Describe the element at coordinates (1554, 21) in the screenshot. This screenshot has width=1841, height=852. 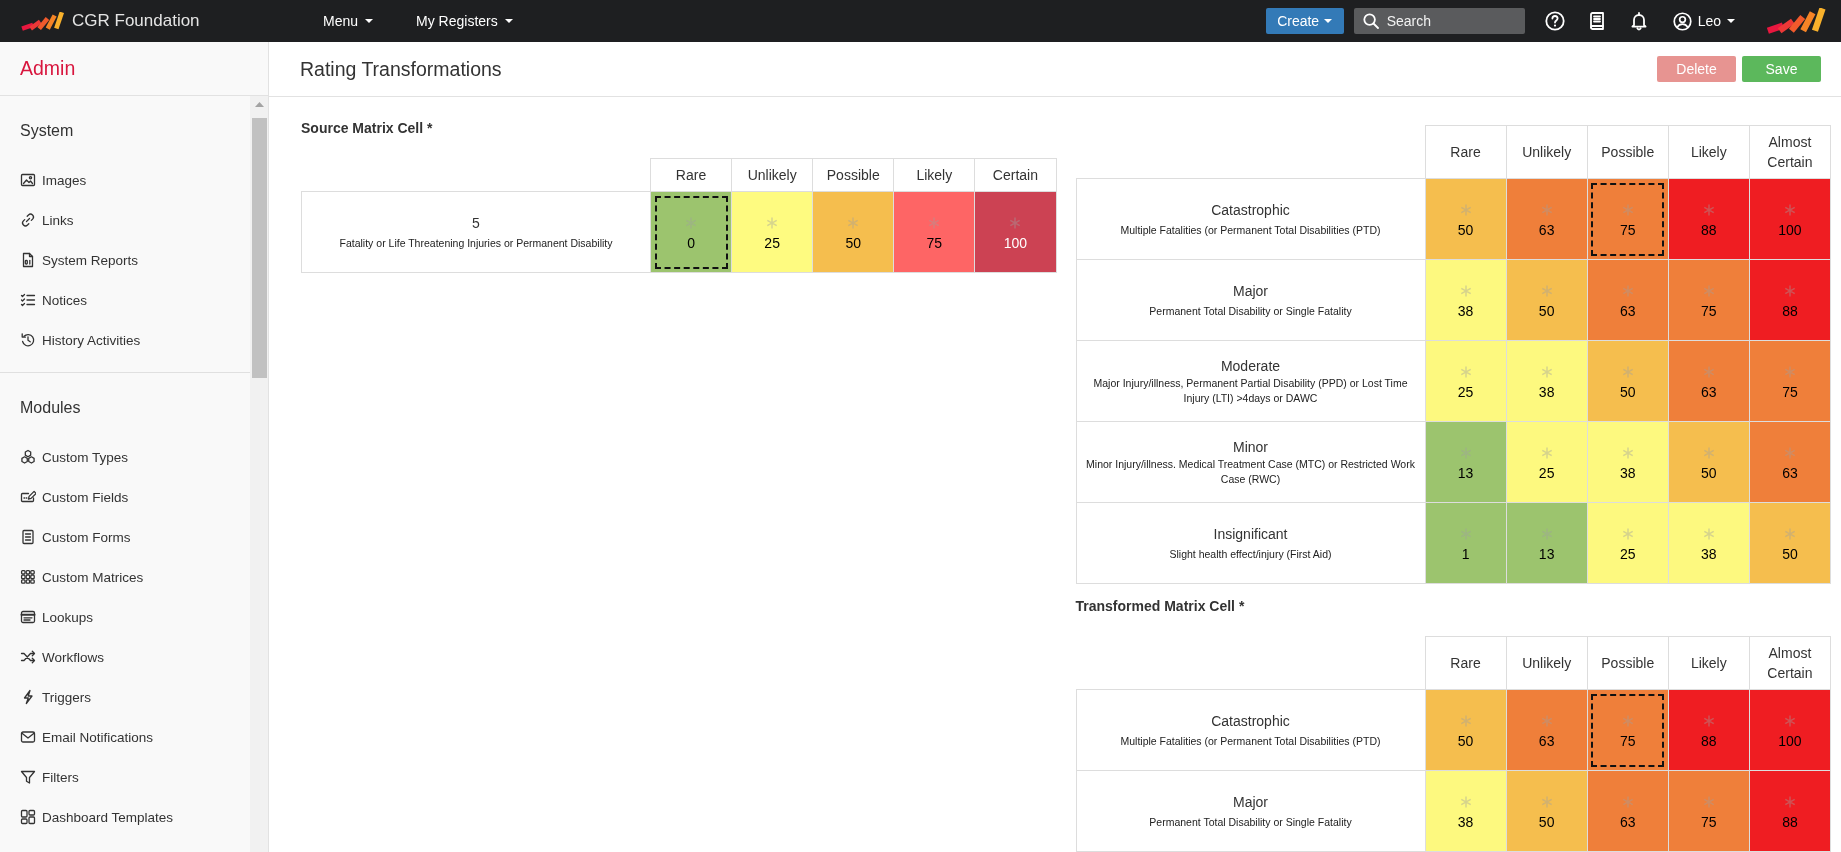
I see `help-icon` at that location.